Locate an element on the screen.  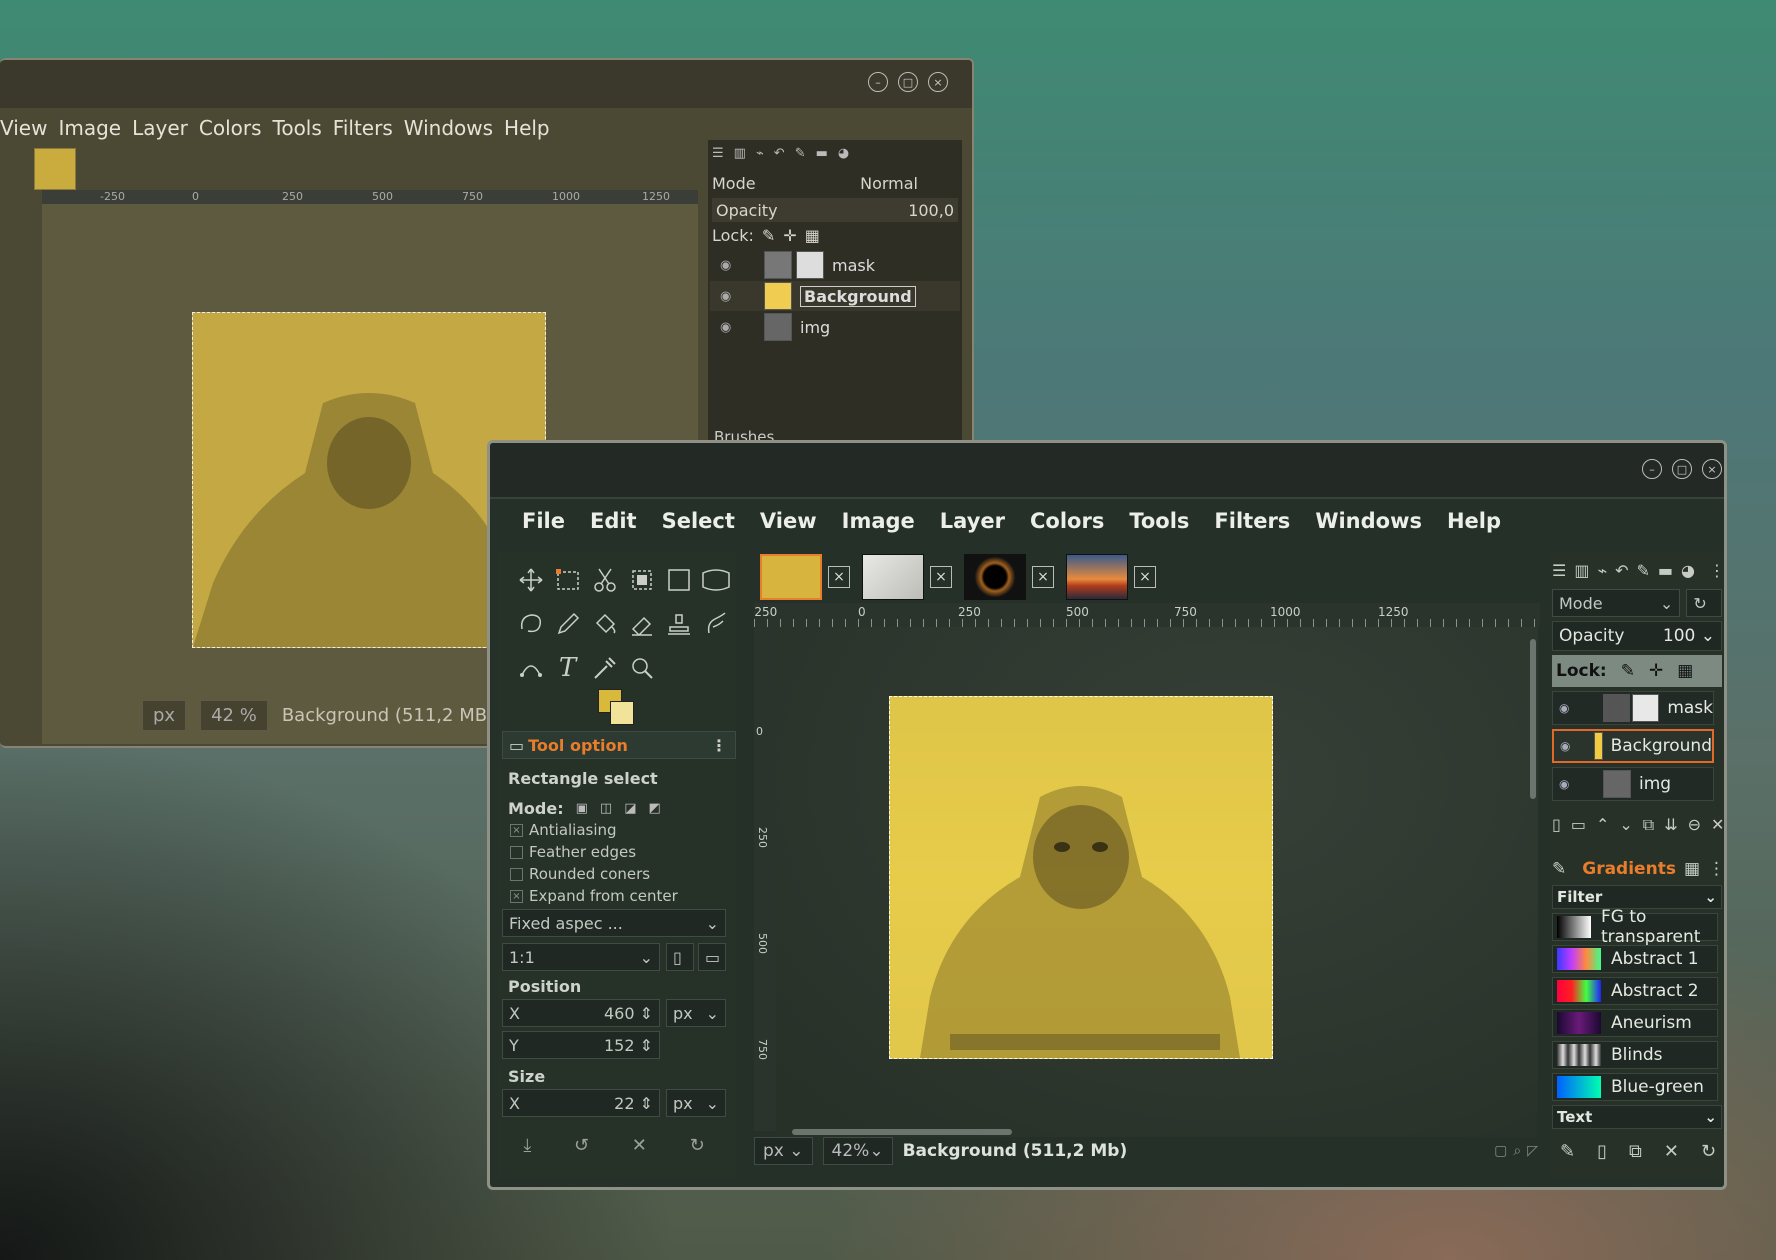
zoom-select: 42%⌄ is located at coordinates (857, 1151).